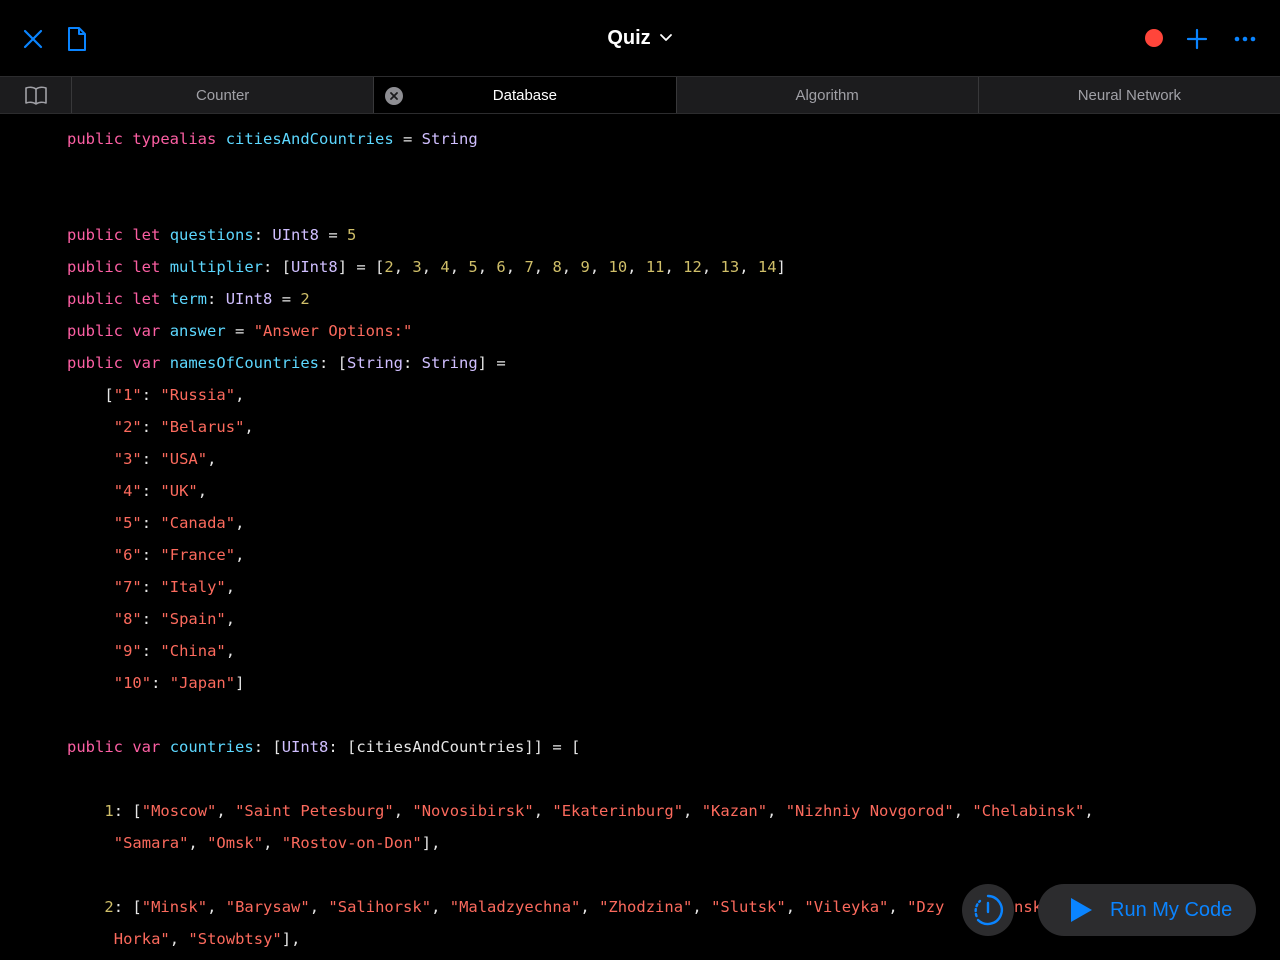 Image resolution: width=1280 pixels, height=960 pixels. Describe the element at coordinates (174, 619) in the screenshot. I see `code-line: "8": "Spain",` at that location.